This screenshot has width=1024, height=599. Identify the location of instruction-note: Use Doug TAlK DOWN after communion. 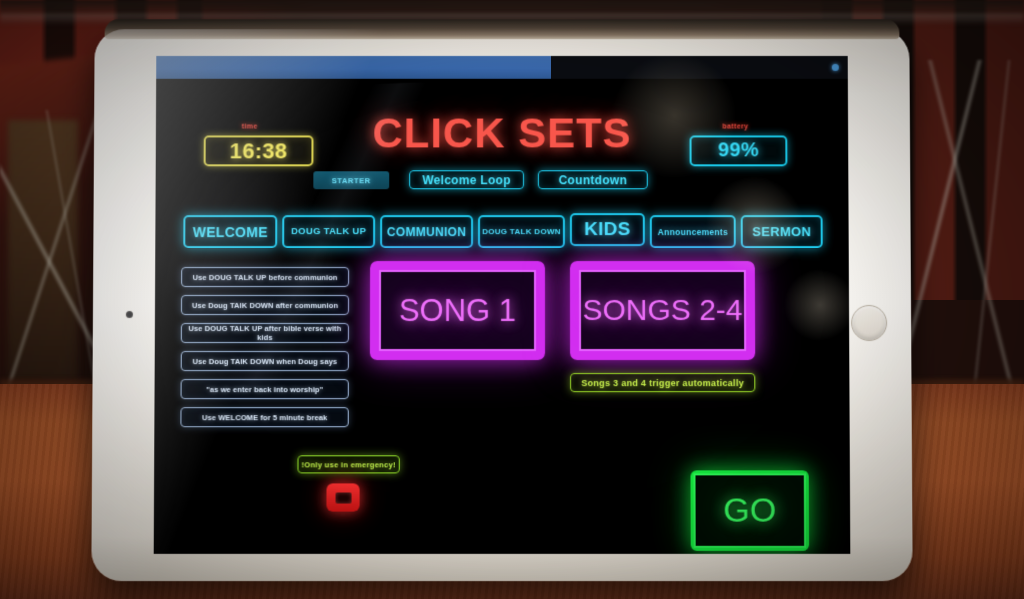
(265, 305).